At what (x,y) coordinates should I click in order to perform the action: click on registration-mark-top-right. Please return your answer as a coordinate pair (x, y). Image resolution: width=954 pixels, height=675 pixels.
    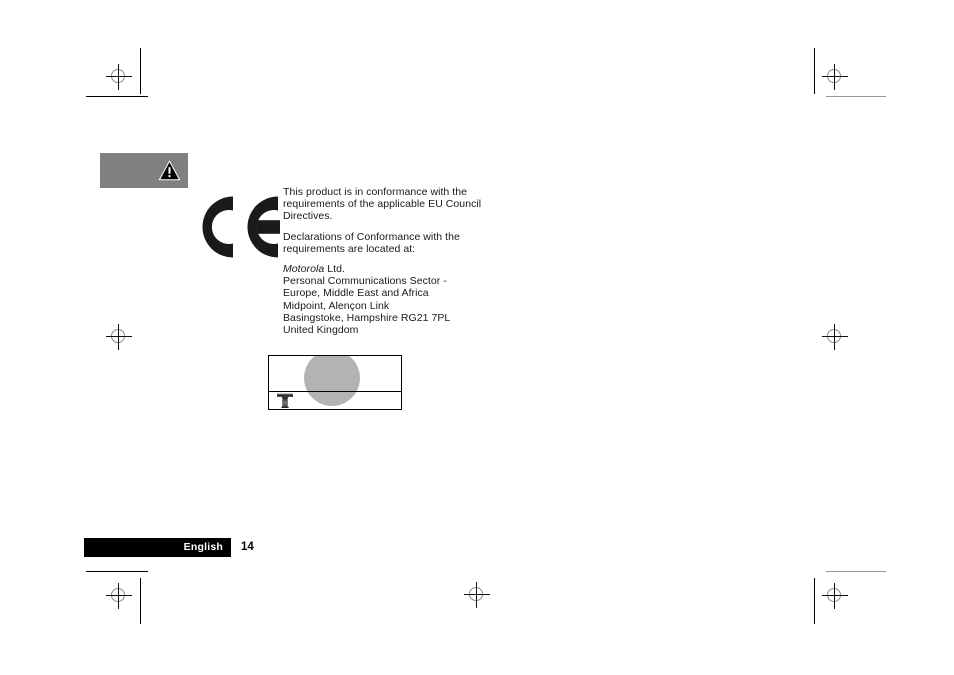
    Looking at the image, I should click on (835, 77).